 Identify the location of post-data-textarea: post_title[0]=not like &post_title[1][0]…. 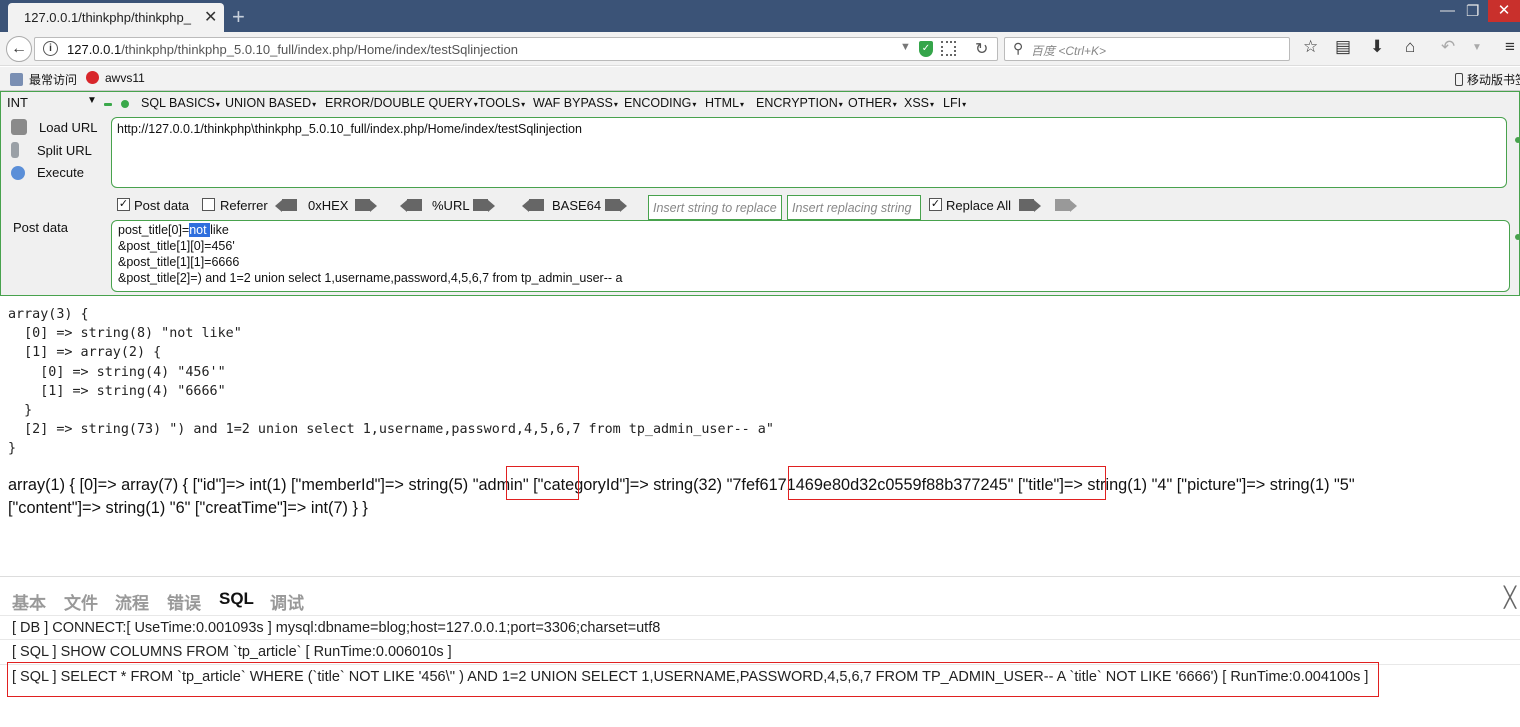
(810, 256).